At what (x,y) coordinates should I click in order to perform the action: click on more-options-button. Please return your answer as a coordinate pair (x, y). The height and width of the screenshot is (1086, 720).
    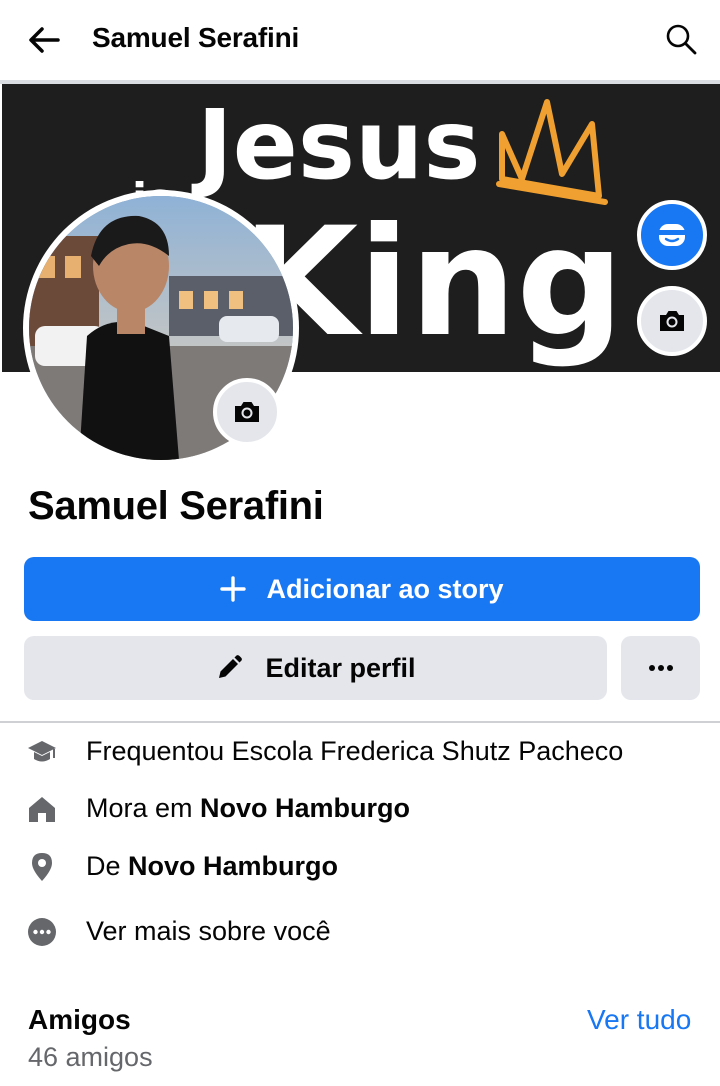
    Looking at the image, I should click on (660, 668).